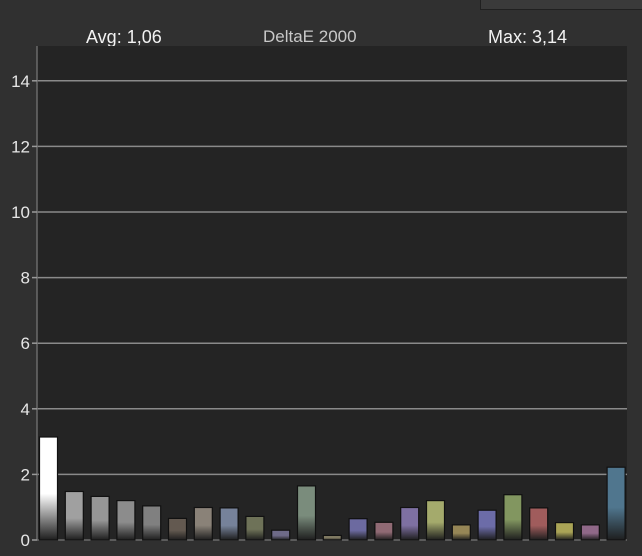 The height and width of the screenshot is (556, 642). Describe the element at coordinates (20, 81) in the screenshot. I see `y-tick-label-14: 14` at that location.